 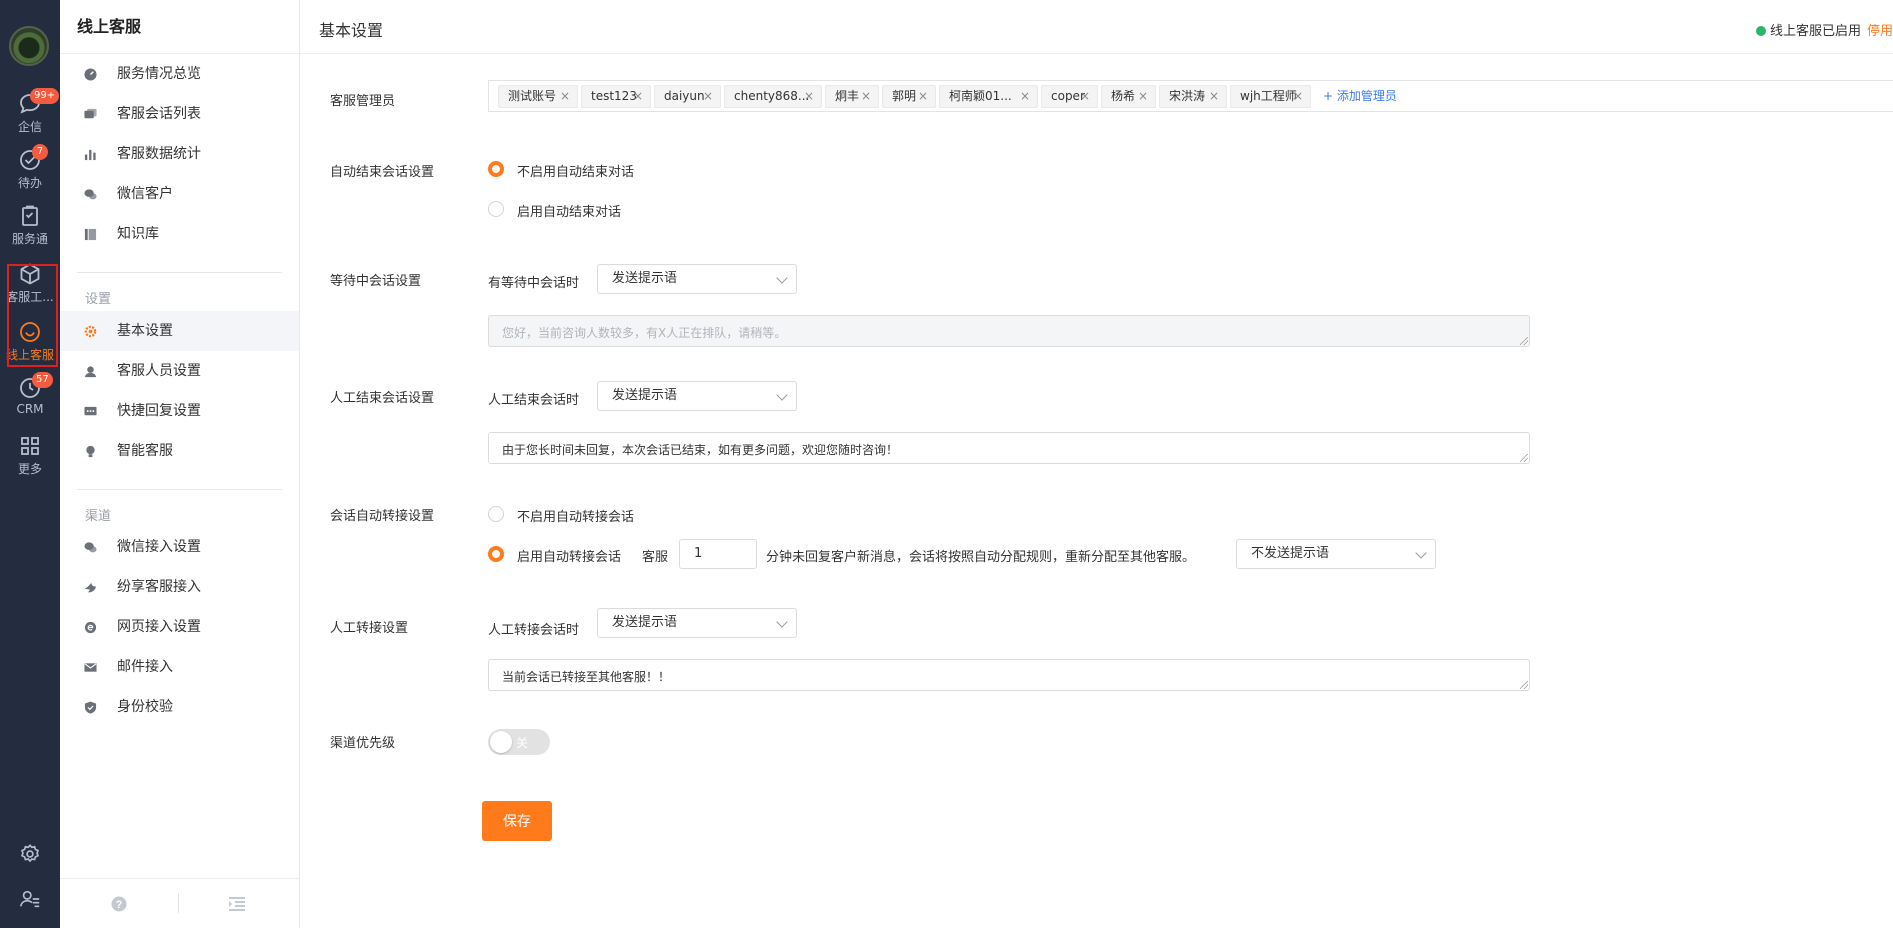 I want to click on auto-transfer-label: 会话自动转接设置, so click(x=382, y=516).